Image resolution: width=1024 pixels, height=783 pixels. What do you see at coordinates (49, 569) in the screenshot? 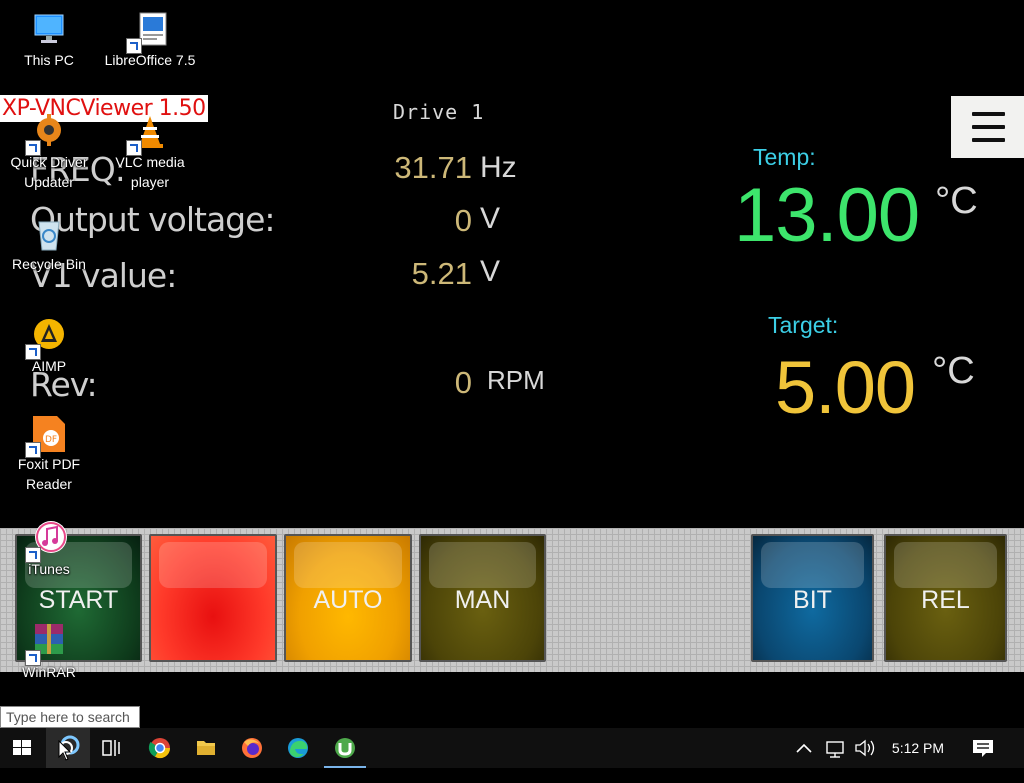
I see `desktop-icon-label: iTunes` at bounding box center [49, 569].